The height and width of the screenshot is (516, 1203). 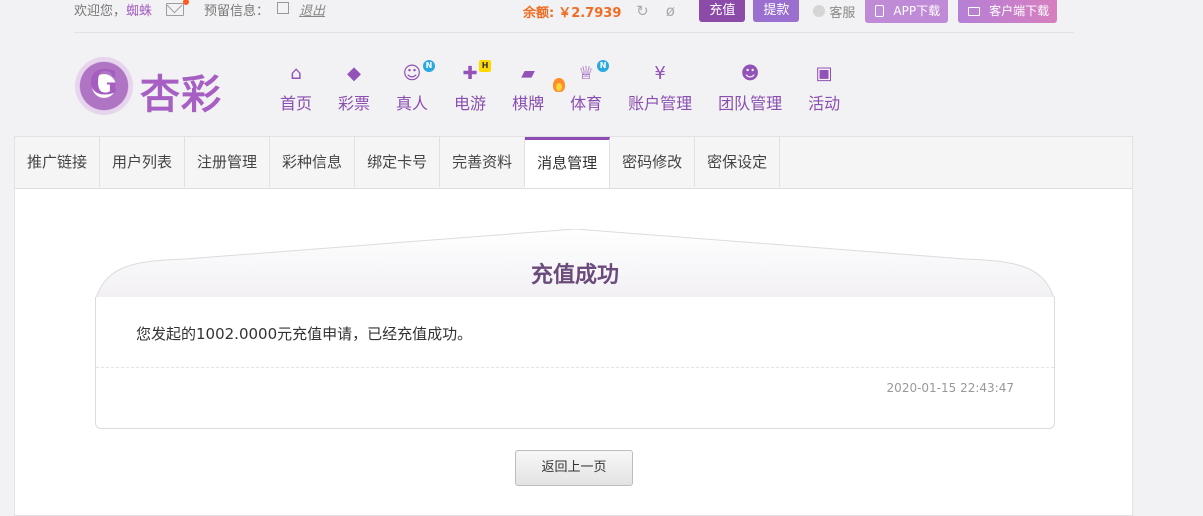 What do you see at coordinates (824, 88) in the screenshot?
I see `nav-item-activity: ▣ 活动` at bounding box center [824, 88].